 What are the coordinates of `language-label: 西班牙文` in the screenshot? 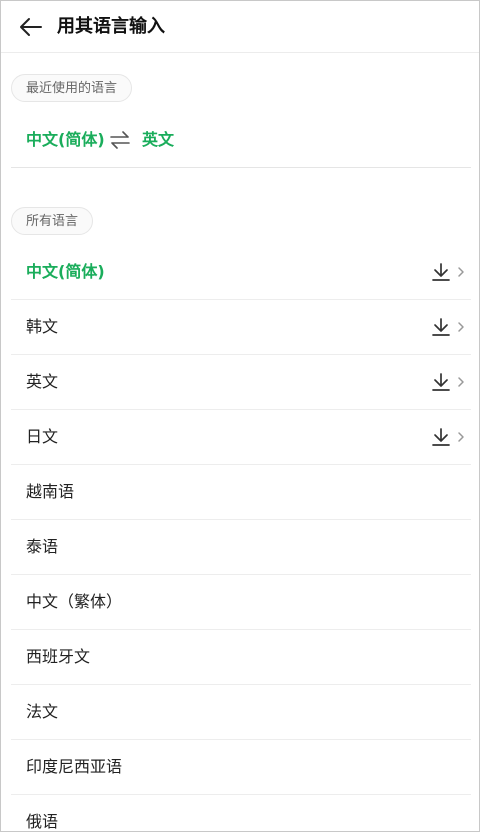 It's located at (58, 656).